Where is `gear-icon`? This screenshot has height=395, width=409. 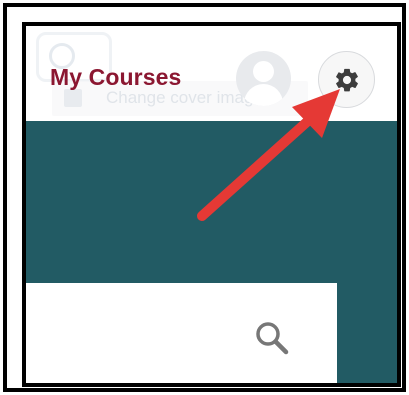 gear-icon is located at coordinates (346, 79).